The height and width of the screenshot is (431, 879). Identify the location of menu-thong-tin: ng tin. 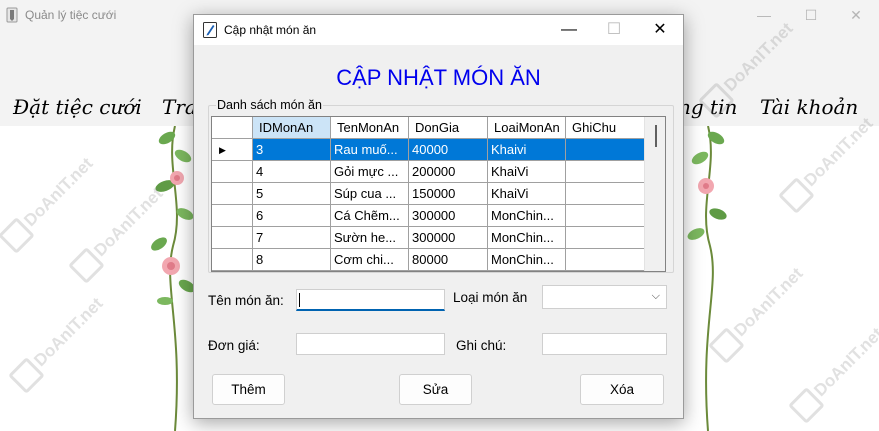
(707, 107).